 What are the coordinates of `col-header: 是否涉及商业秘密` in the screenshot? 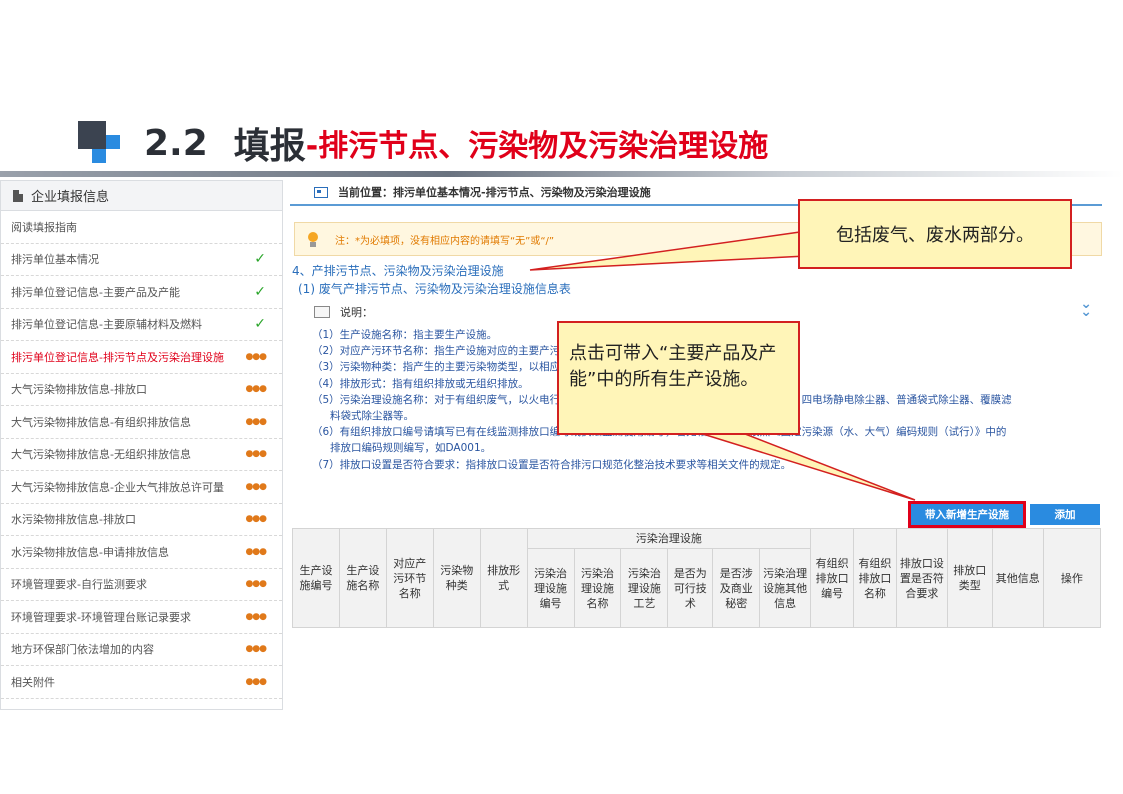 It's located at (736, 588).